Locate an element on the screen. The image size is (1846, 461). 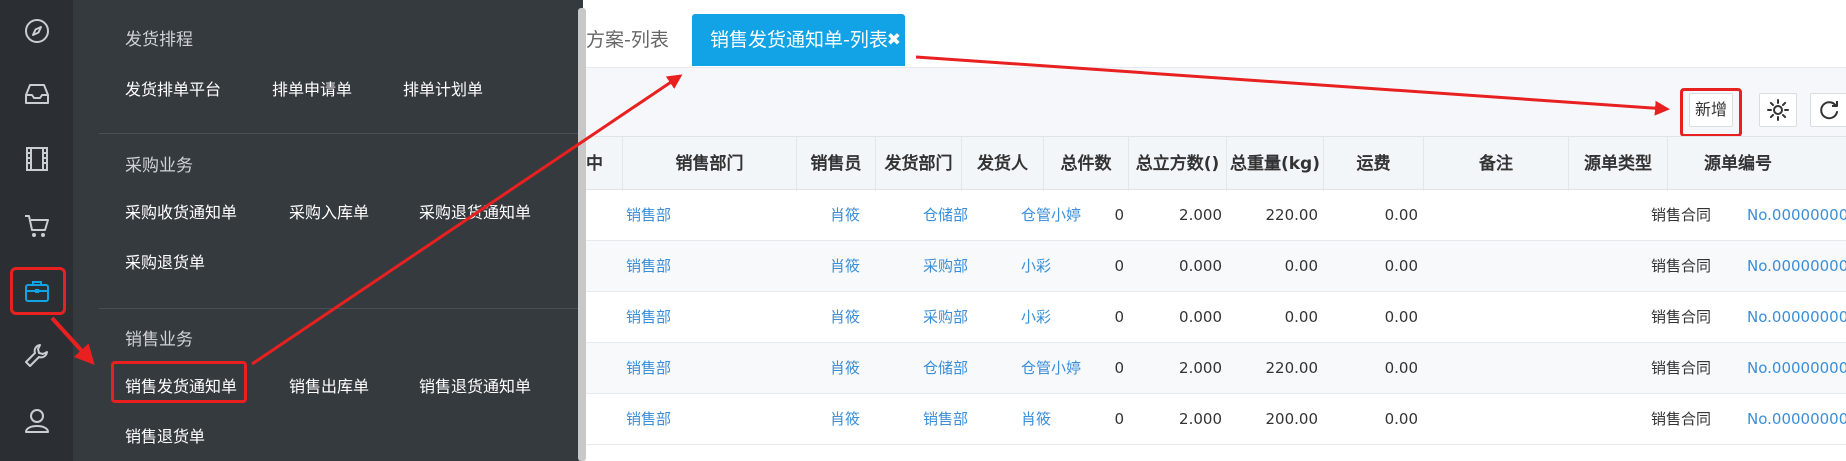
add-button: 新增 is located at coordinates (1711, 110).